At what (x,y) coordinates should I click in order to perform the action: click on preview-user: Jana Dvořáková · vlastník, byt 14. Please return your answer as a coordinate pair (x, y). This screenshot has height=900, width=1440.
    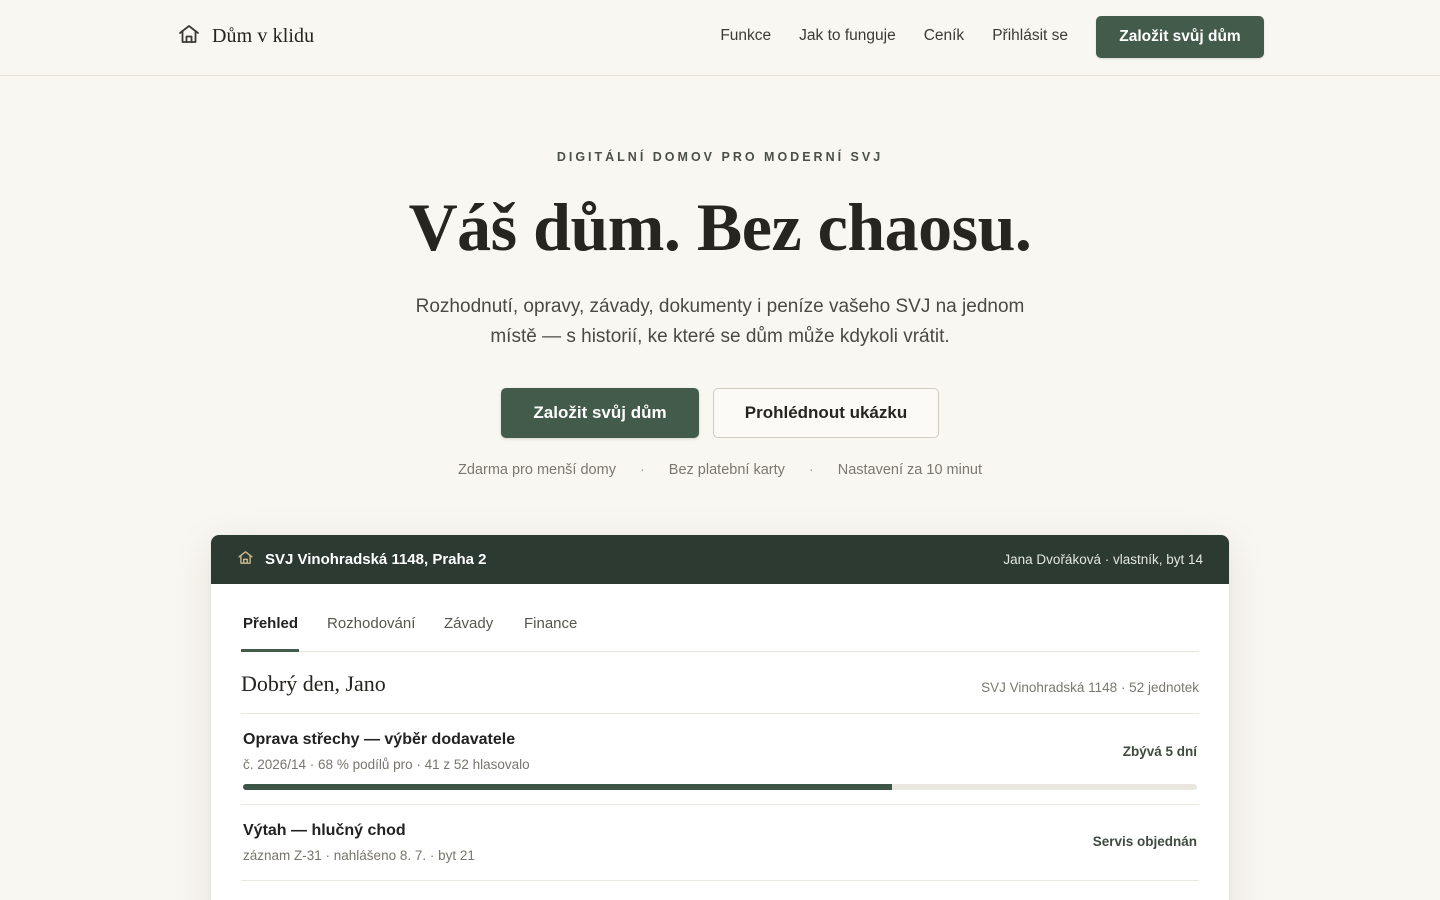
    Looking at the image, I should click on (1103, 559).